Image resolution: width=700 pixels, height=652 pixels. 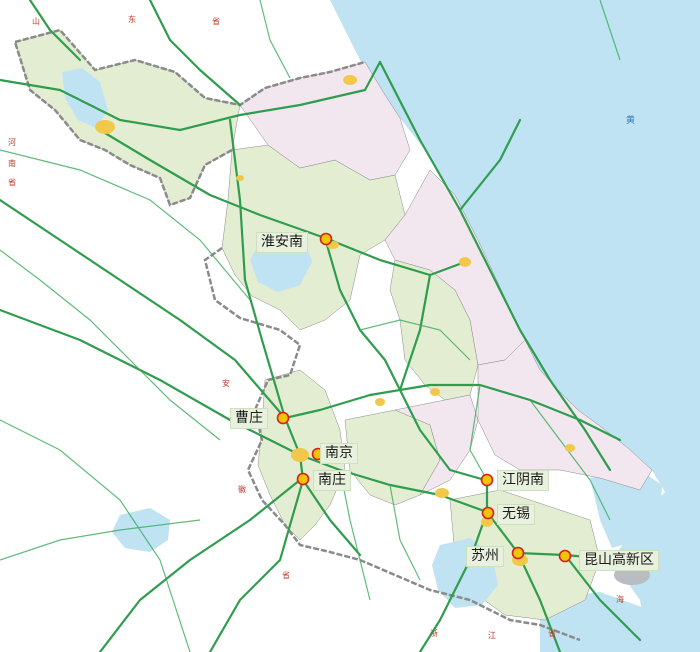 I want to click on station-label-huaiannan: 淮安南, so click(x=282, y=242).